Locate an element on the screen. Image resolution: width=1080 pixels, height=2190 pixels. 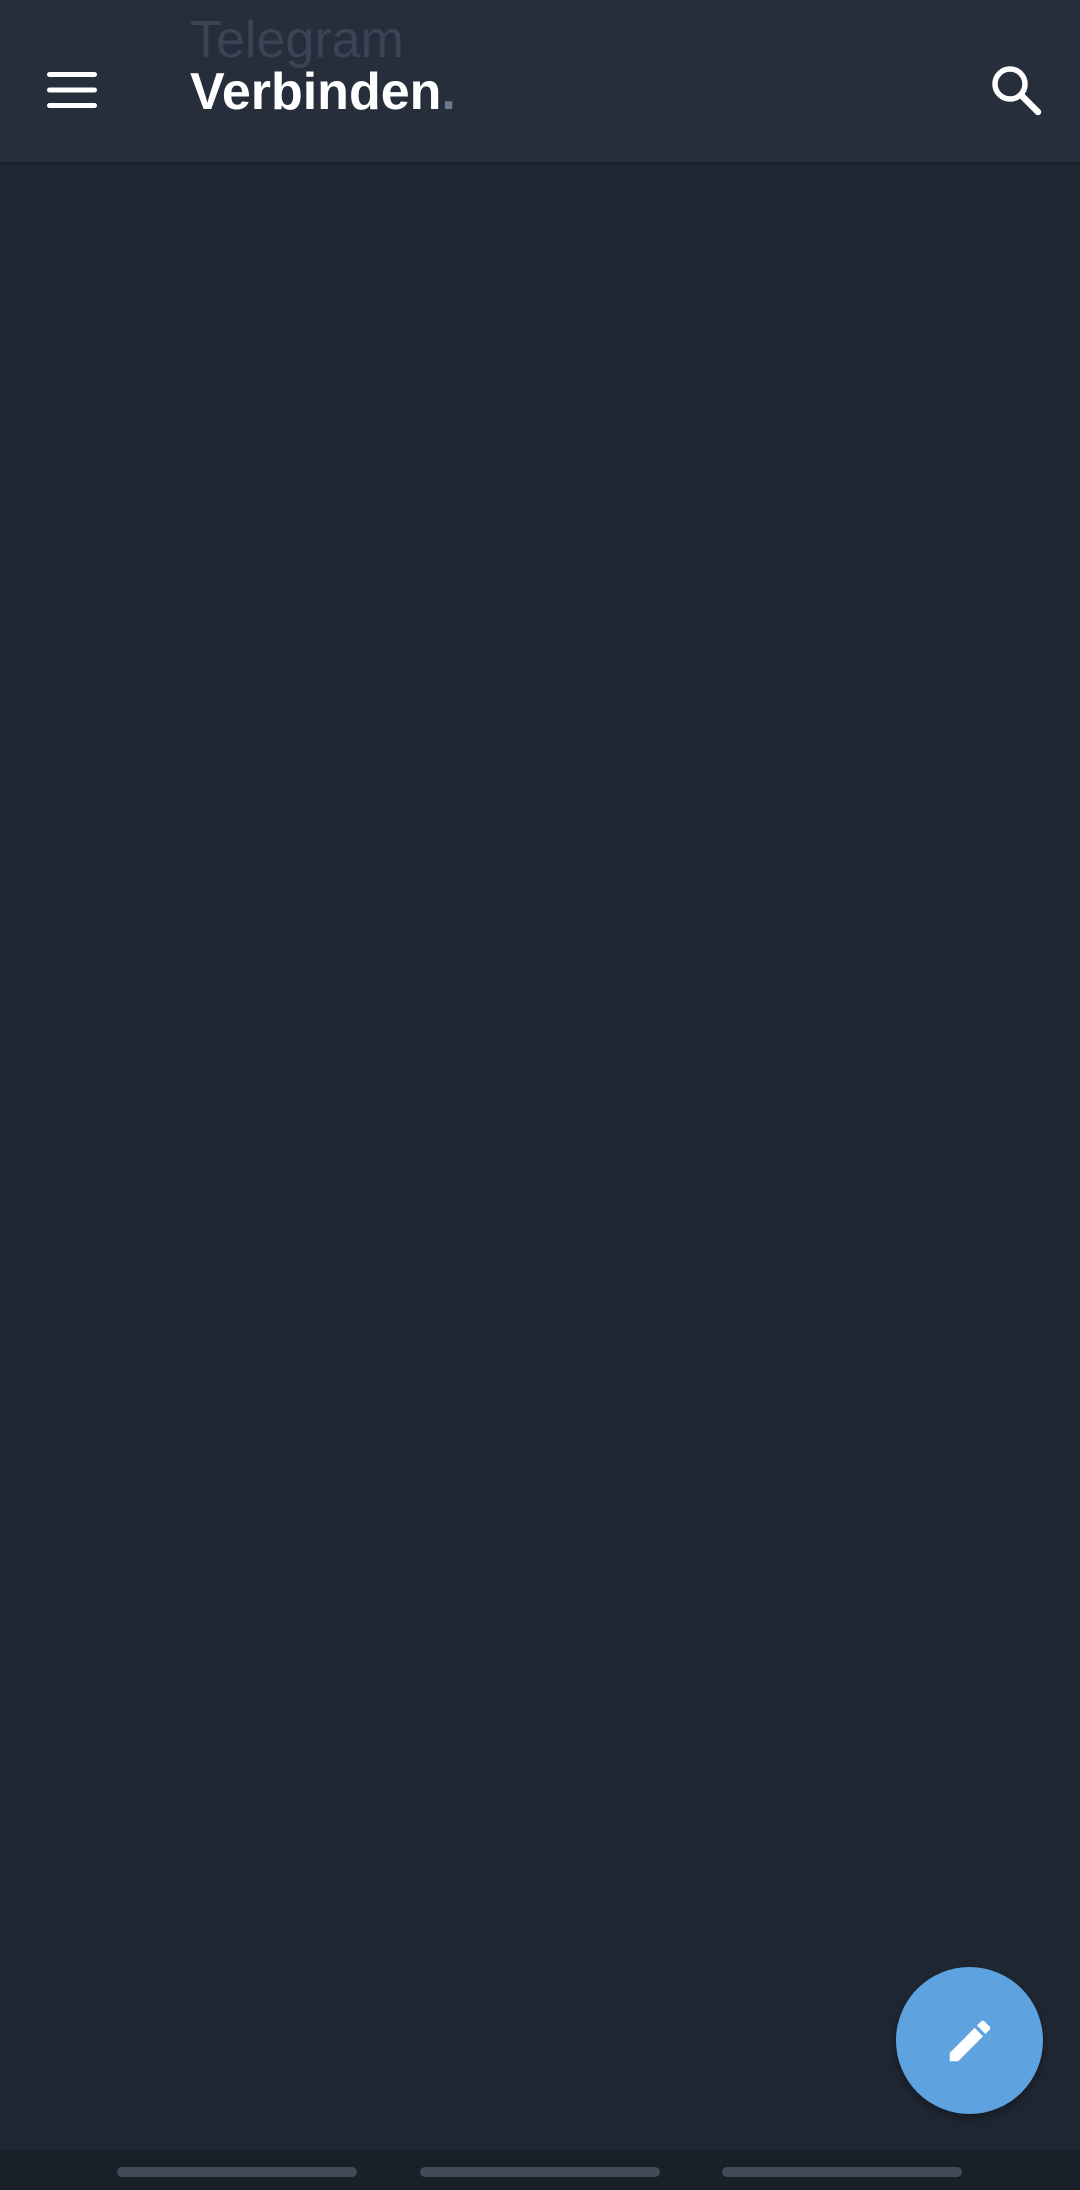
nav-handle-center is located at coordinates (540, 2172).